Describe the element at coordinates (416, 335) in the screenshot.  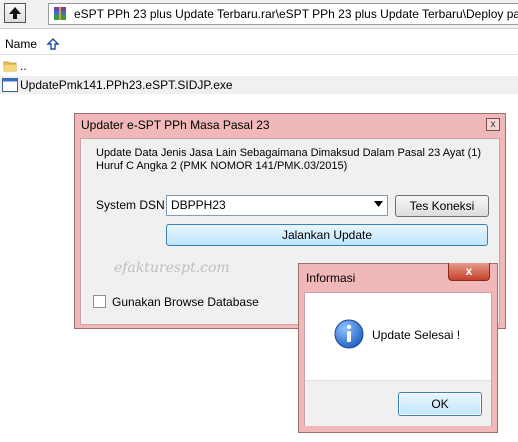
I see `info-message: Update Selesai !` at that location.